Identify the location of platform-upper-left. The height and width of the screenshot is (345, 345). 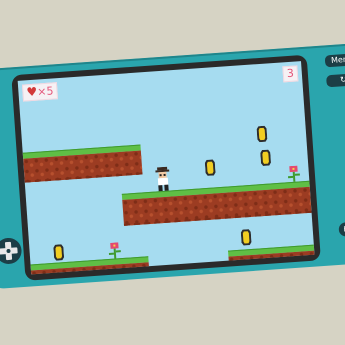
(82, 163).